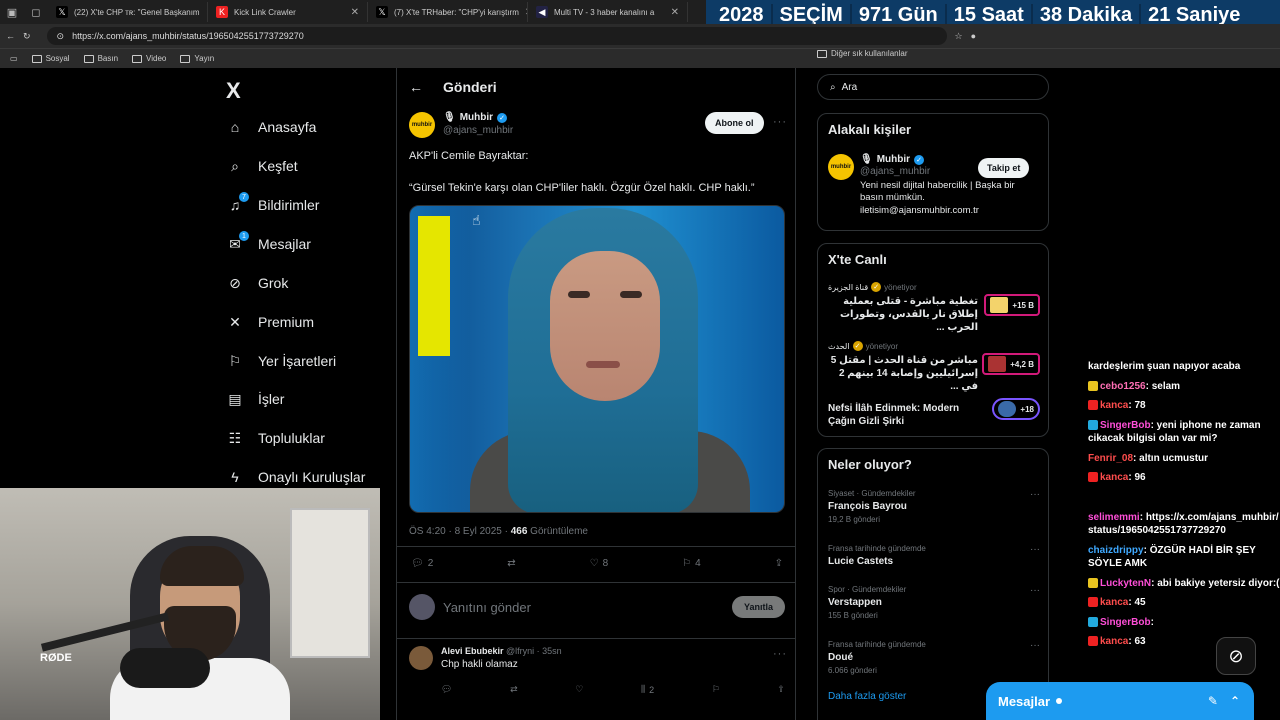 The image size is (1280, 720). What do you see at coordinates (446, 689) in the screenshot?
I see `reply-icon: 💬︎` at bounding box center [446, 689].